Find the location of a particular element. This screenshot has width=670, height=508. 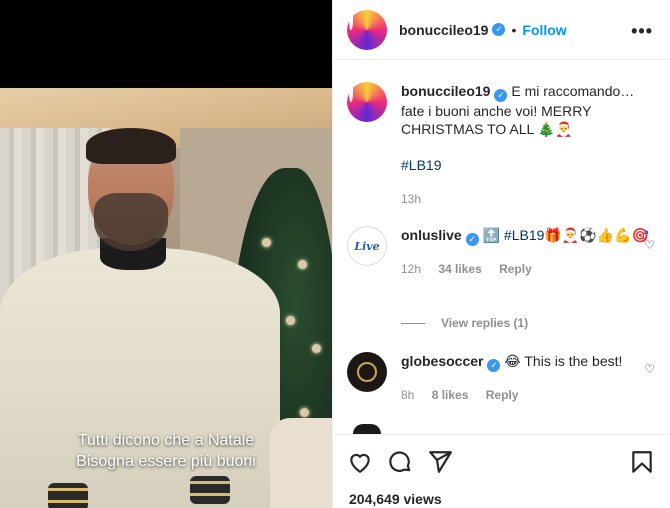

comment-text: 🔝 is located at coordinates (491, 235).